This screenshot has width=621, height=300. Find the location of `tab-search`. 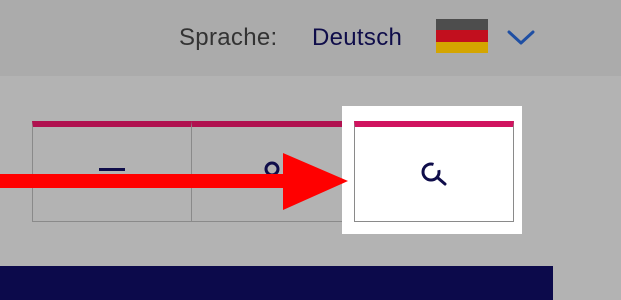

tab-search is located at coordinates (434, 171).